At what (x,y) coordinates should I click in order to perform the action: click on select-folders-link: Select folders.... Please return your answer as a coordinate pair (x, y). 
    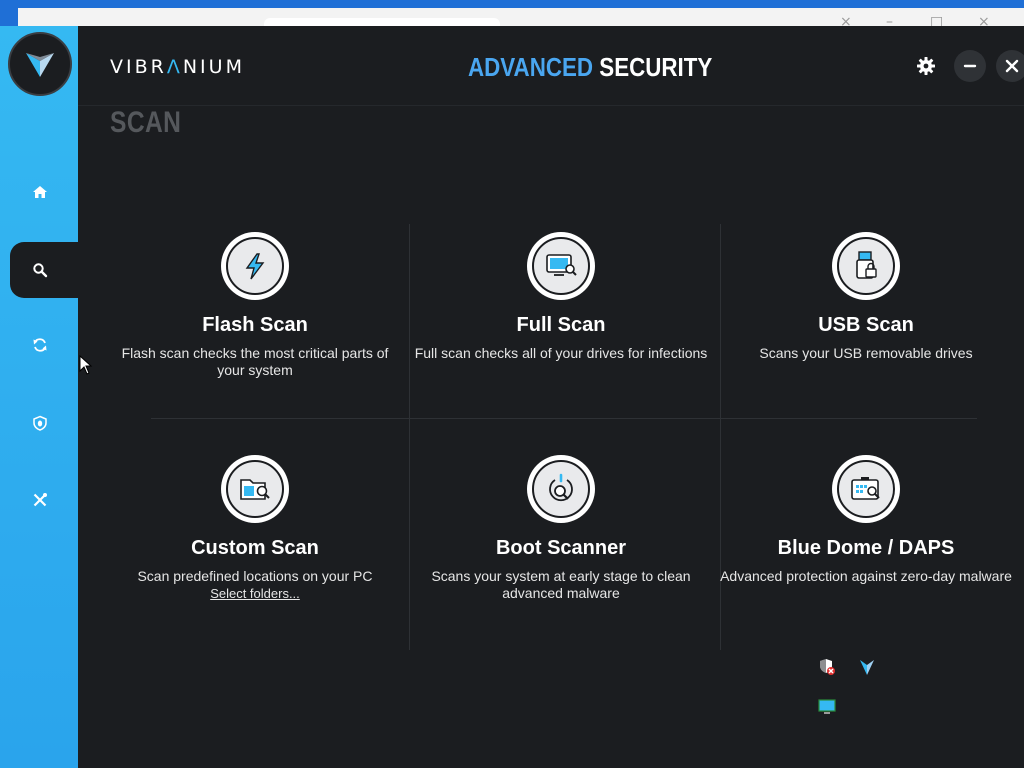
    Looking at the image, I should click on (255, 593).